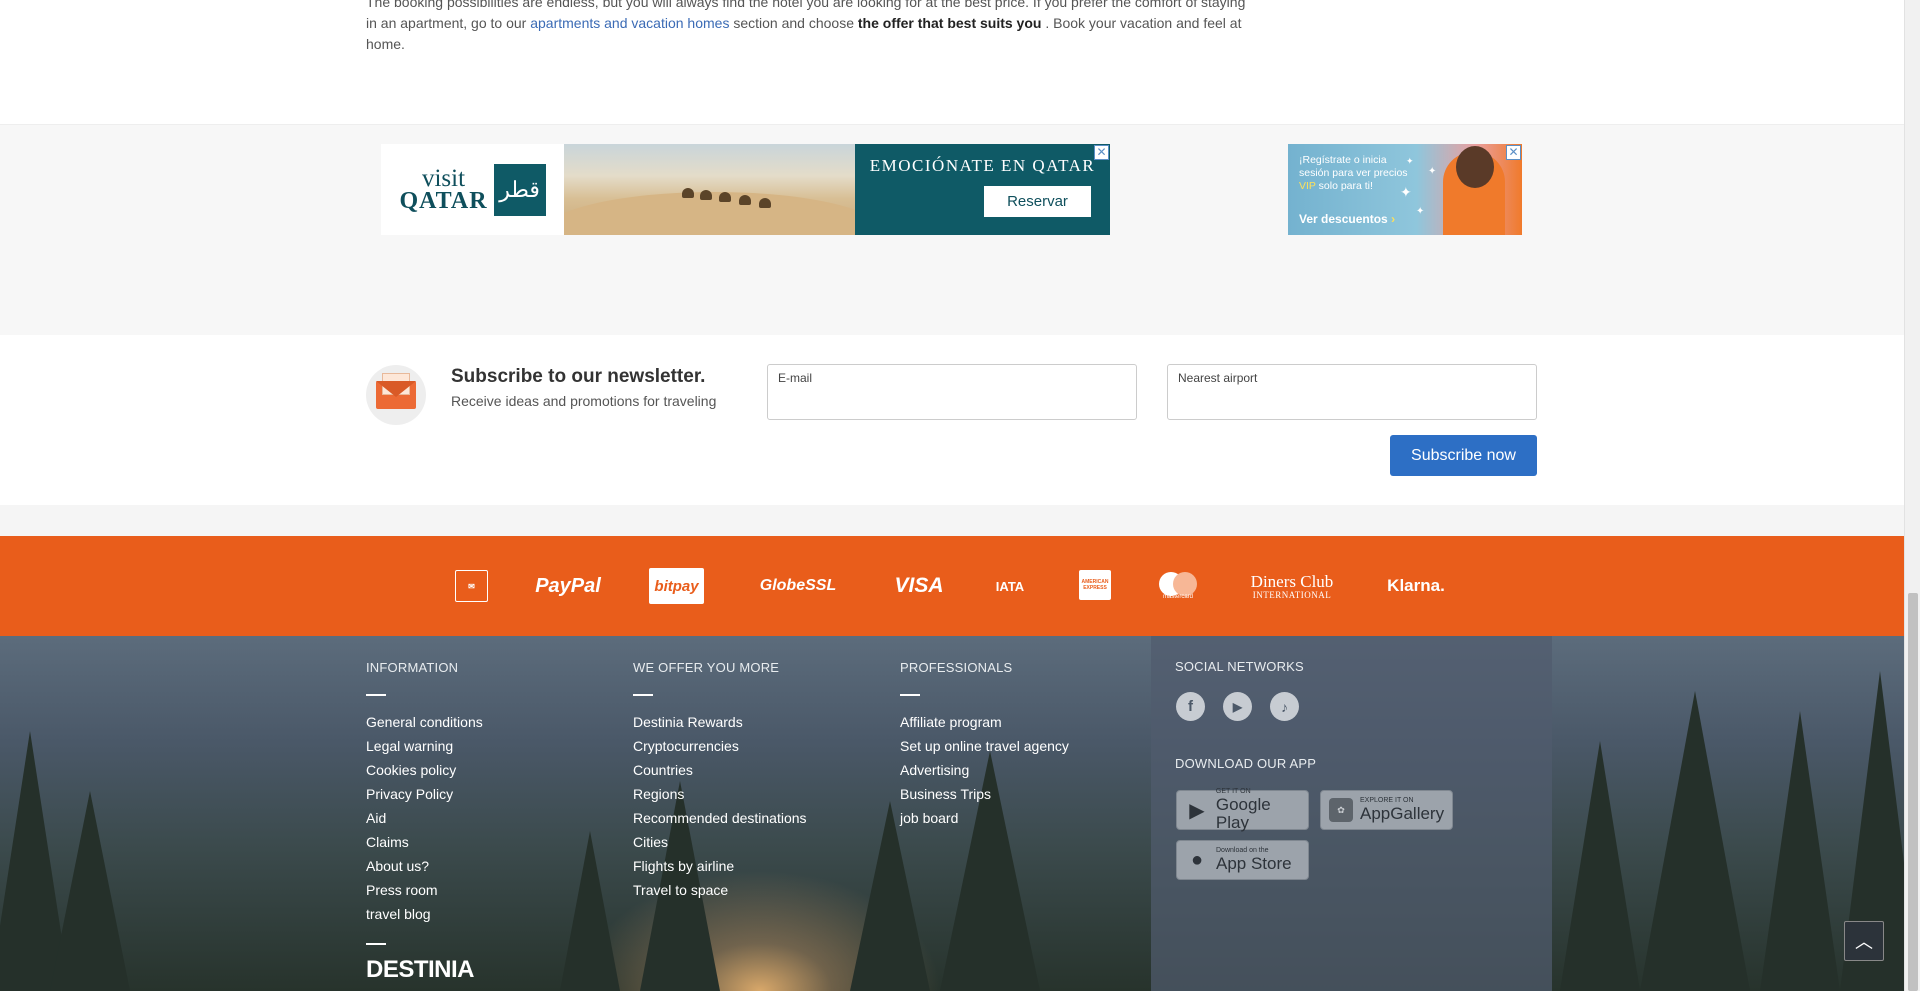 The width and height of the screenshot is (1920, 991). Describe the element at coordinates (984, 746) in the screenshot. I see `link-online-travel-agency: Set up online travel agency` at that location.